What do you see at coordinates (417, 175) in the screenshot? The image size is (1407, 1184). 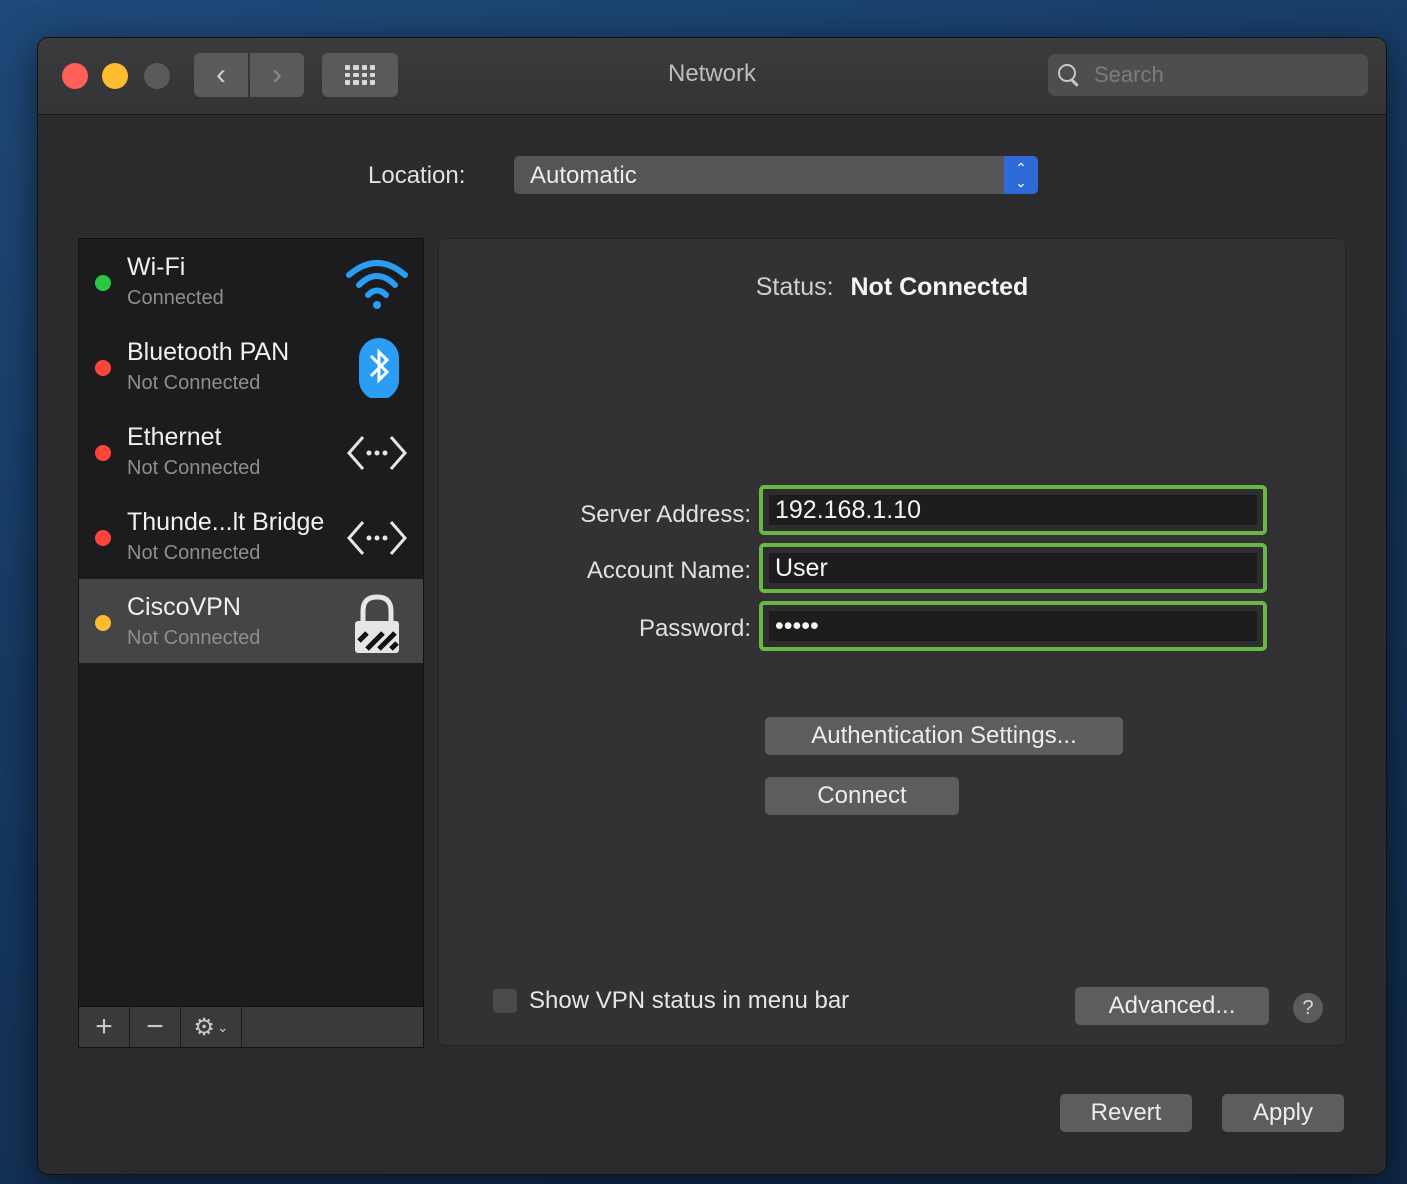 I see `location-label: Location:` at bounding box center [417, 175].